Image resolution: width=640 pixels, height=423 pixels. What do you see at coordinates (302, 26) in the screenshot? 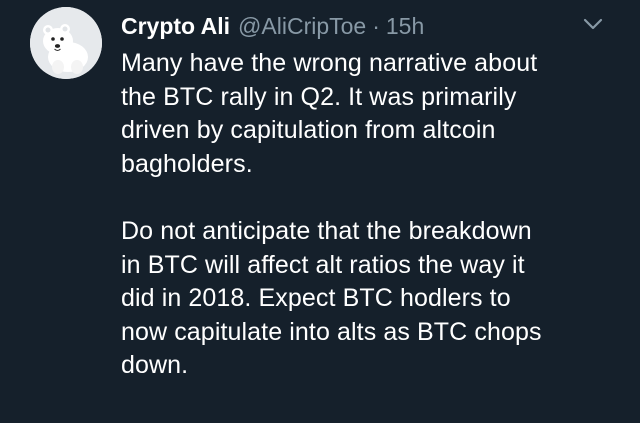
I see `author-handle: @AliCripToe` at bounding box center [302, 26].